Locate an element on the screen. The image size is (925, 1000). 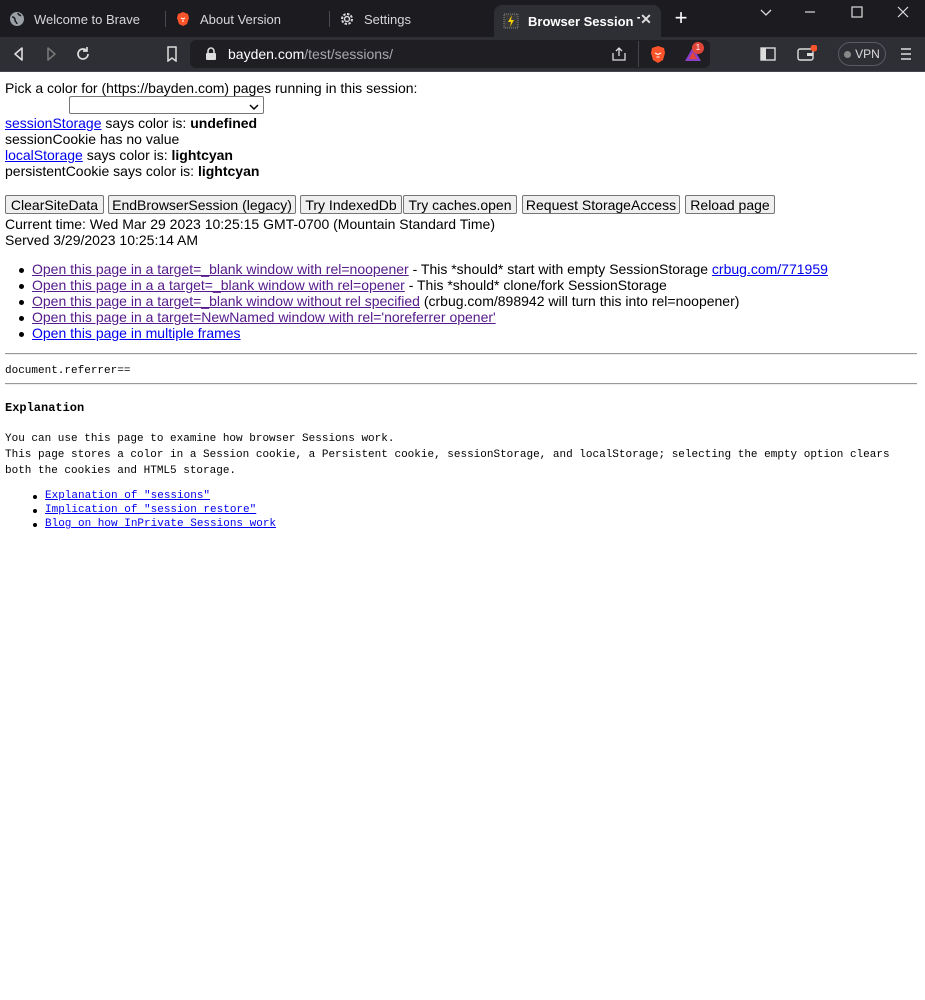
back-button is located at coordinates (19, 54).